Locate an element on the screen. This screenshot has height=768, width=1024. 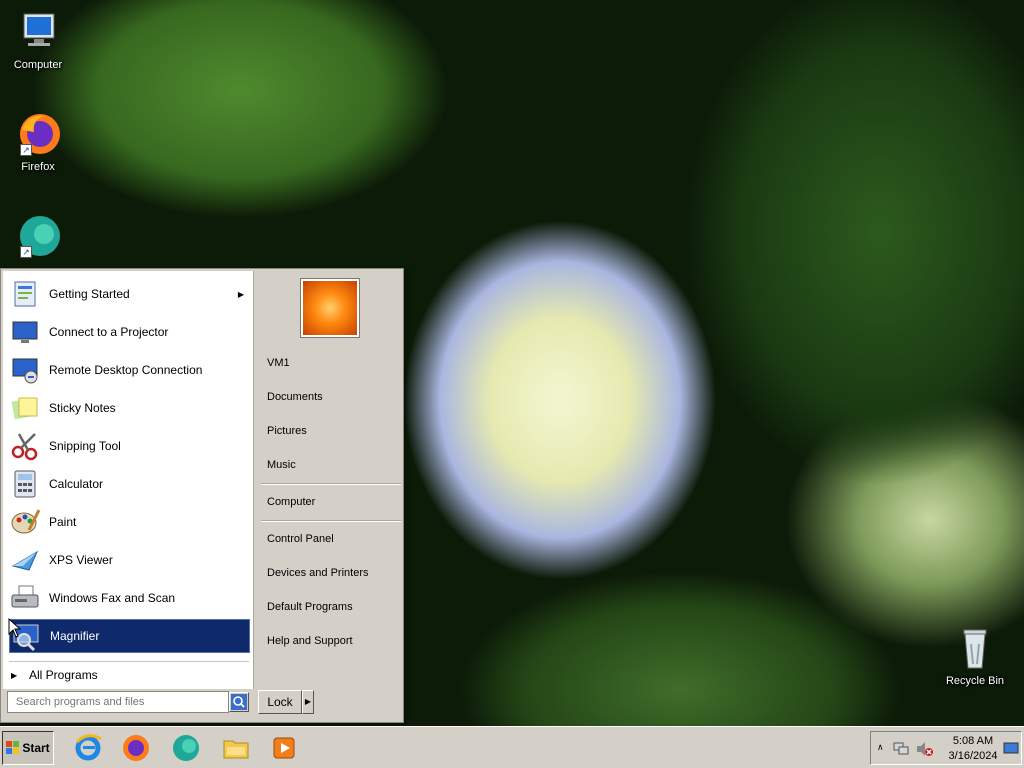
volume-muted-icon is located at coordinates (924, 749).